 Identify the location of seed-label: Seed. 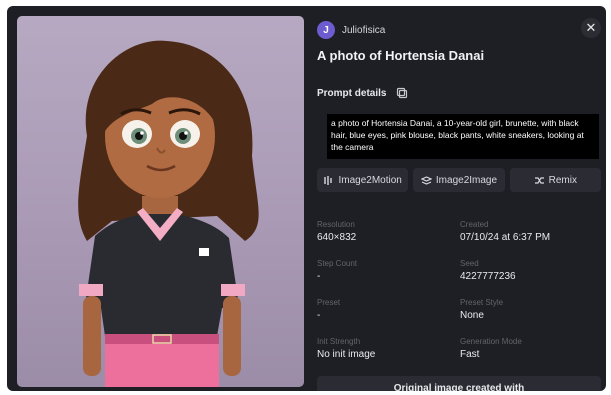
(469, 263).